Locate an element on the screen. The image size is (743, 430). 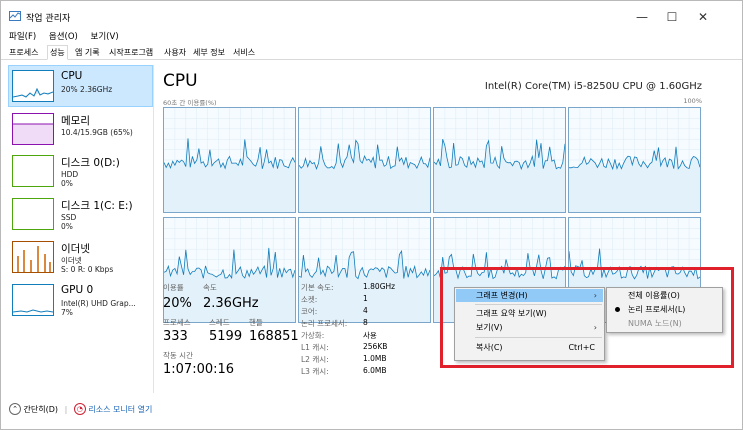
collapse-label: 간단히(D) is located at coordinates (41, 409).